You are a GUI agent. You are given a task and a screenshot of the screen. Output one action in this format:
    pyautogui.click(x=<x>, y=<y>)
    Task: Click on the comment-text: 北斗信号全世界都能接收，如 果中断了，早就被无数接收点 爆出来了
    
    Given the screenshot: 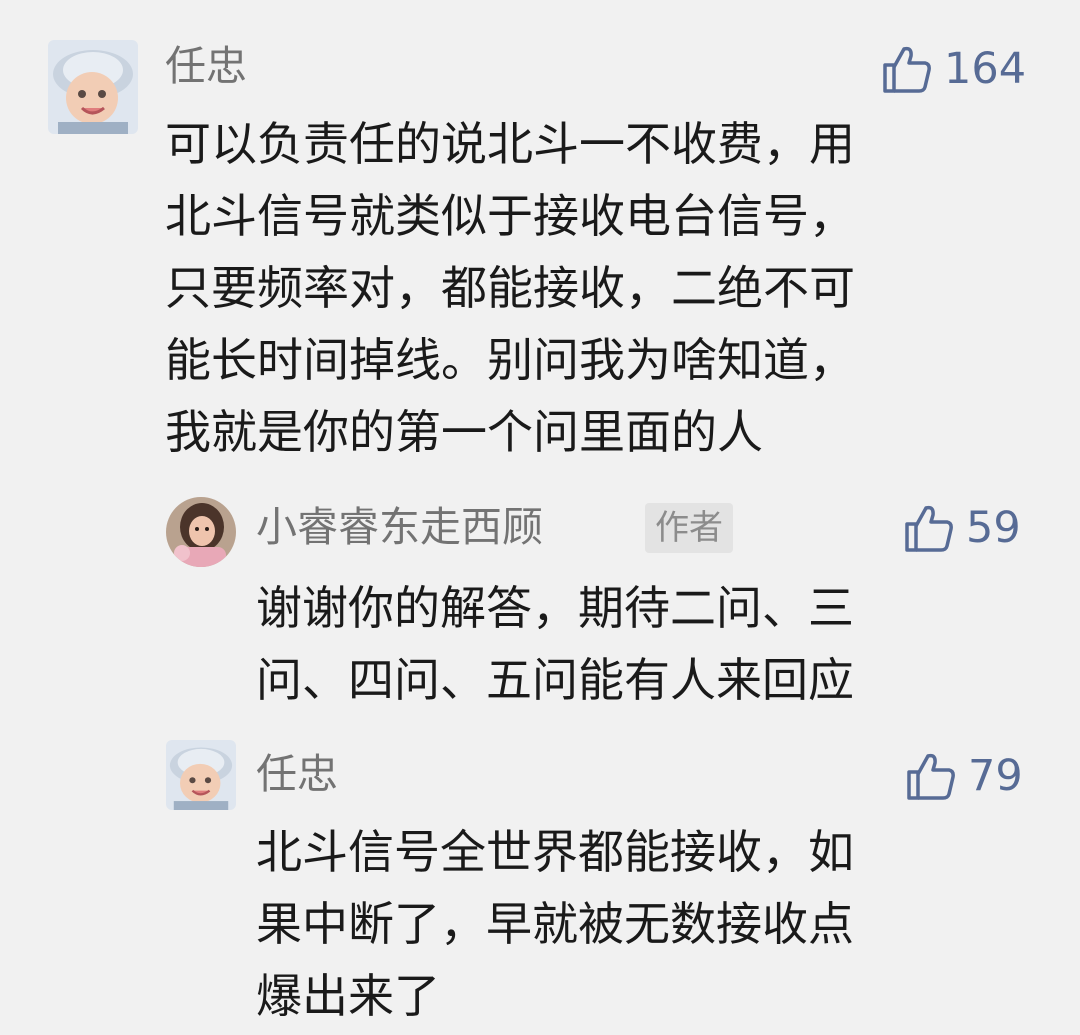 What is the action you would take?
    pyautogui.click(x=555, y=924)
    